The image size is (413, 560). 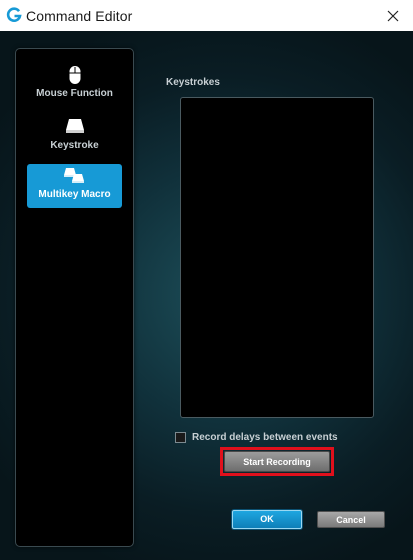 What do you see at coordinates (74, 85) in the screenshot?
I see `sidebar-item-mouse-function: Mouse Function` at bounding box center [74, 85].